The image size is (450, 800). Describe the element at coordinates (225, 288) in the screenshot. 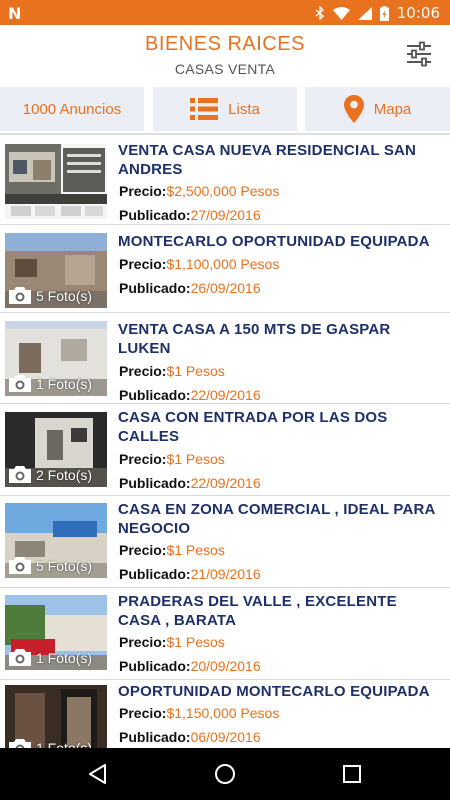

I see `published-value: 26/09/2016` at that location.